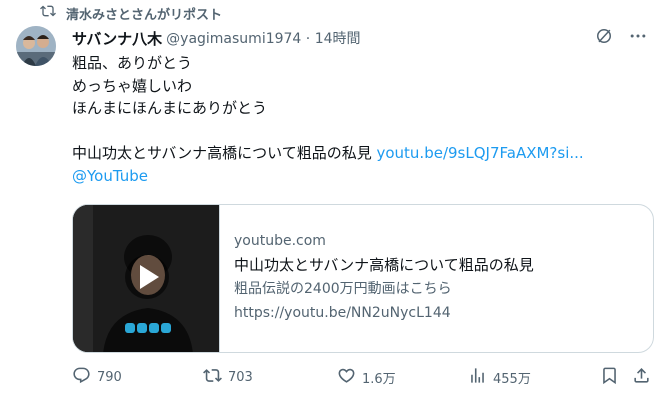  Describe the element at coordinates (117, 38) in the screenshot. I see `author-name: サバンナ八木` at that location.